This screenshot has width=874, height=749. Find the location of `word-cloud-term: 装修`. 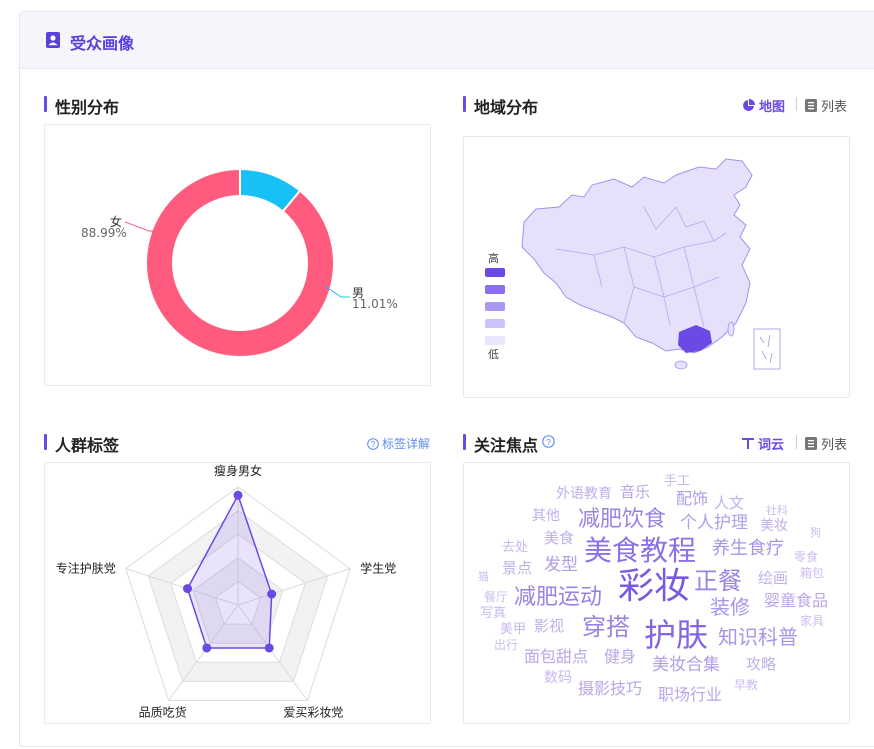

word-cloud-term: 装修 is located at coordinates (730, 607).